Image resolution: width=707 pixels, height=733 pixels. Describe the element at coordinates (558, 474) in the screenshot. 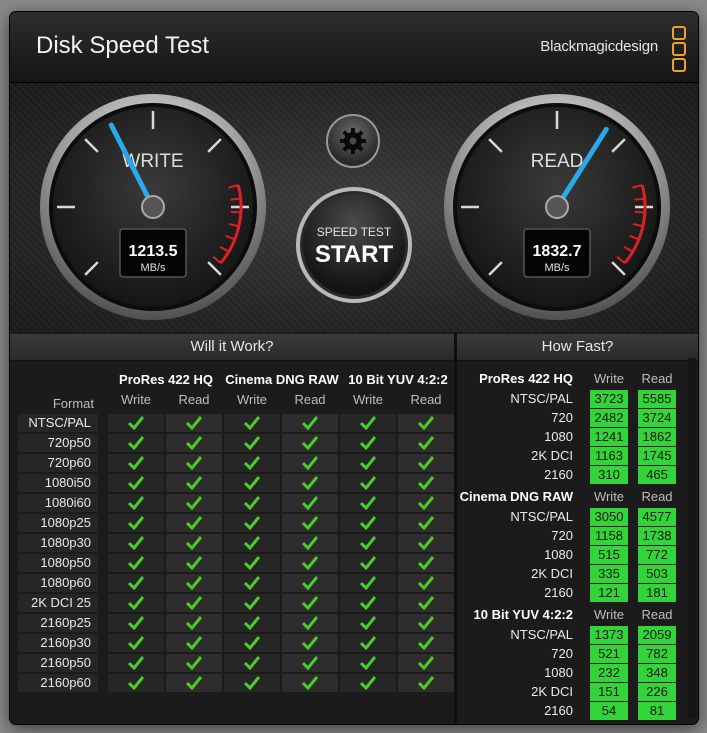

I see `speed-row-label: 2160` at that location.